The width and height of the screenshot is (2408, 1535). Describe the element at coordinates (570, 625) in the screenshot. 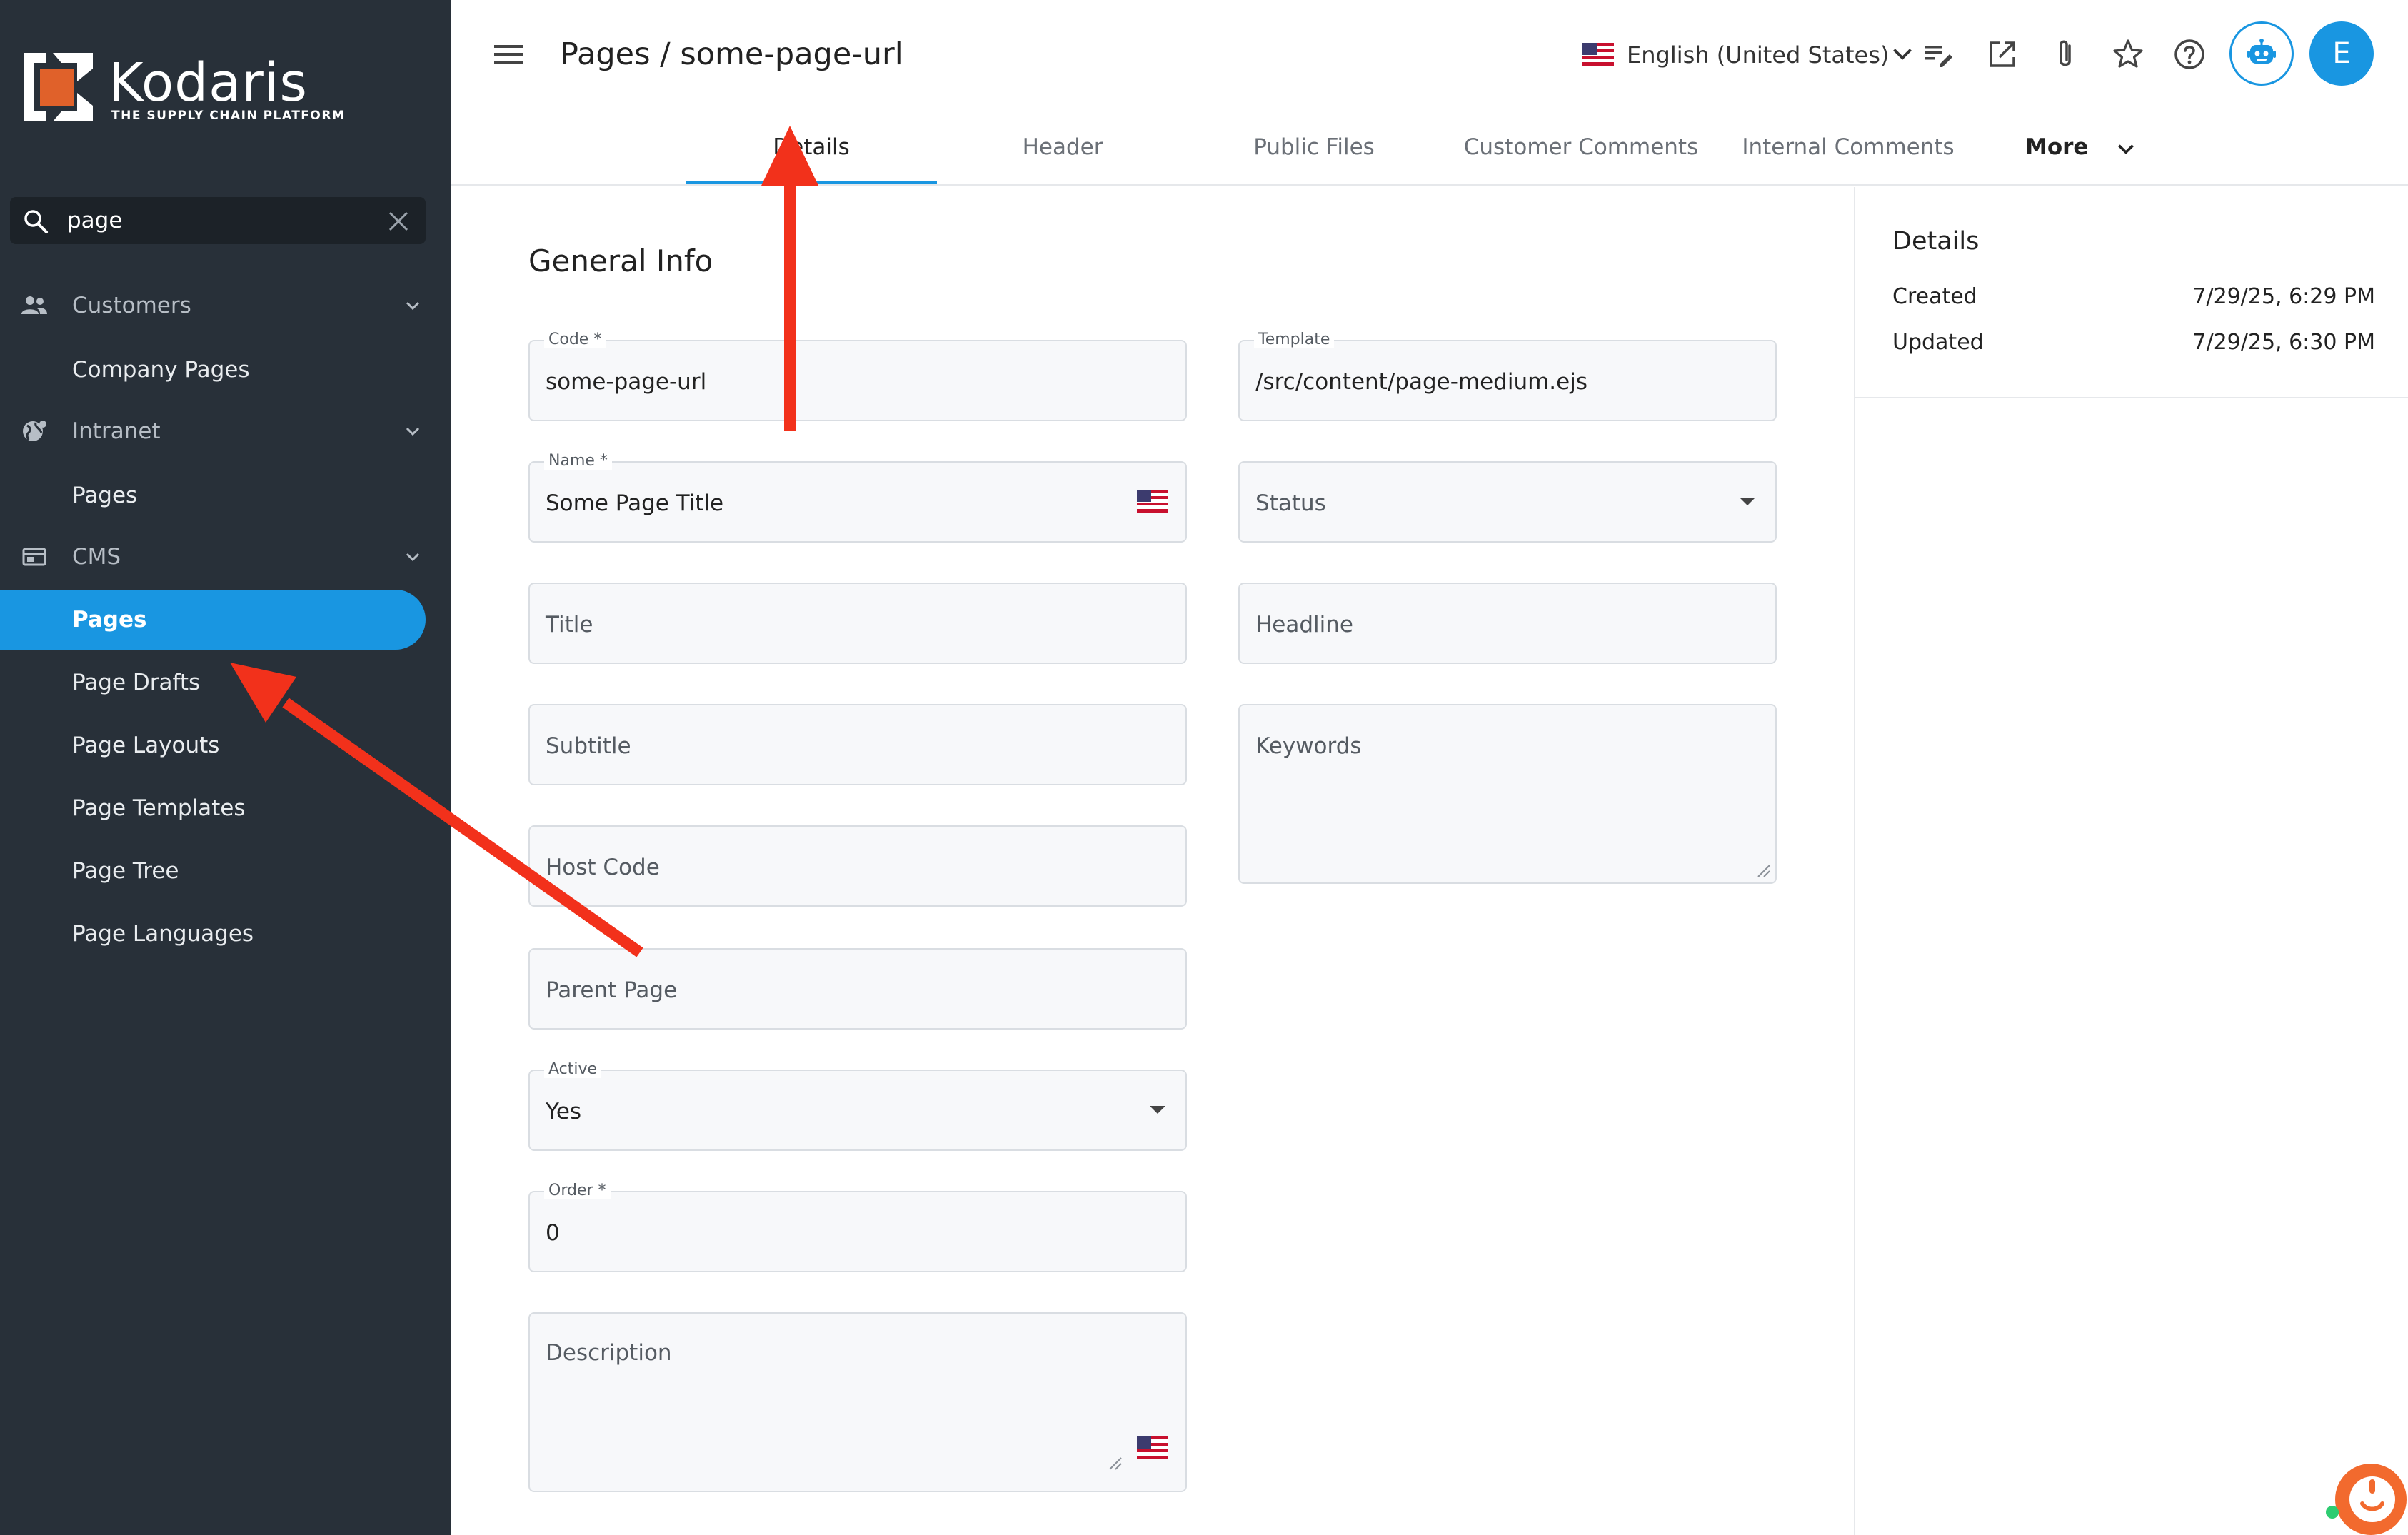

I see `title-placeholder: Title` at that location.